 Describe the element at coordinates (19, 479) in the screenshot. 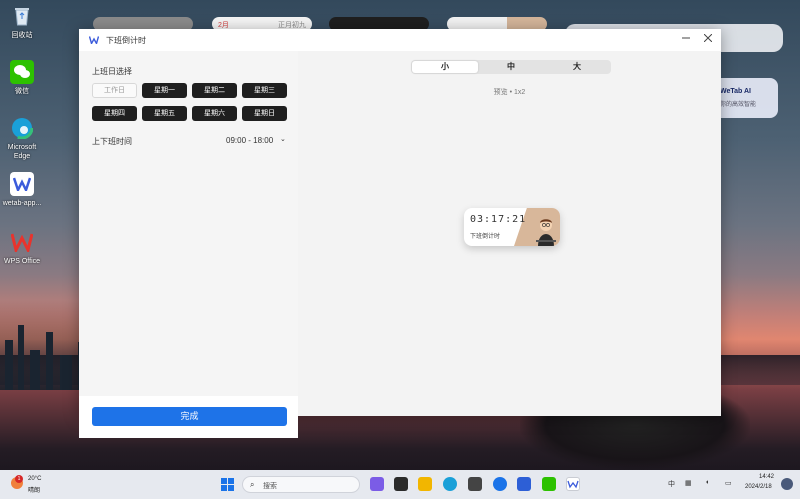

I see `weather-alert-badge: 1` at that location.